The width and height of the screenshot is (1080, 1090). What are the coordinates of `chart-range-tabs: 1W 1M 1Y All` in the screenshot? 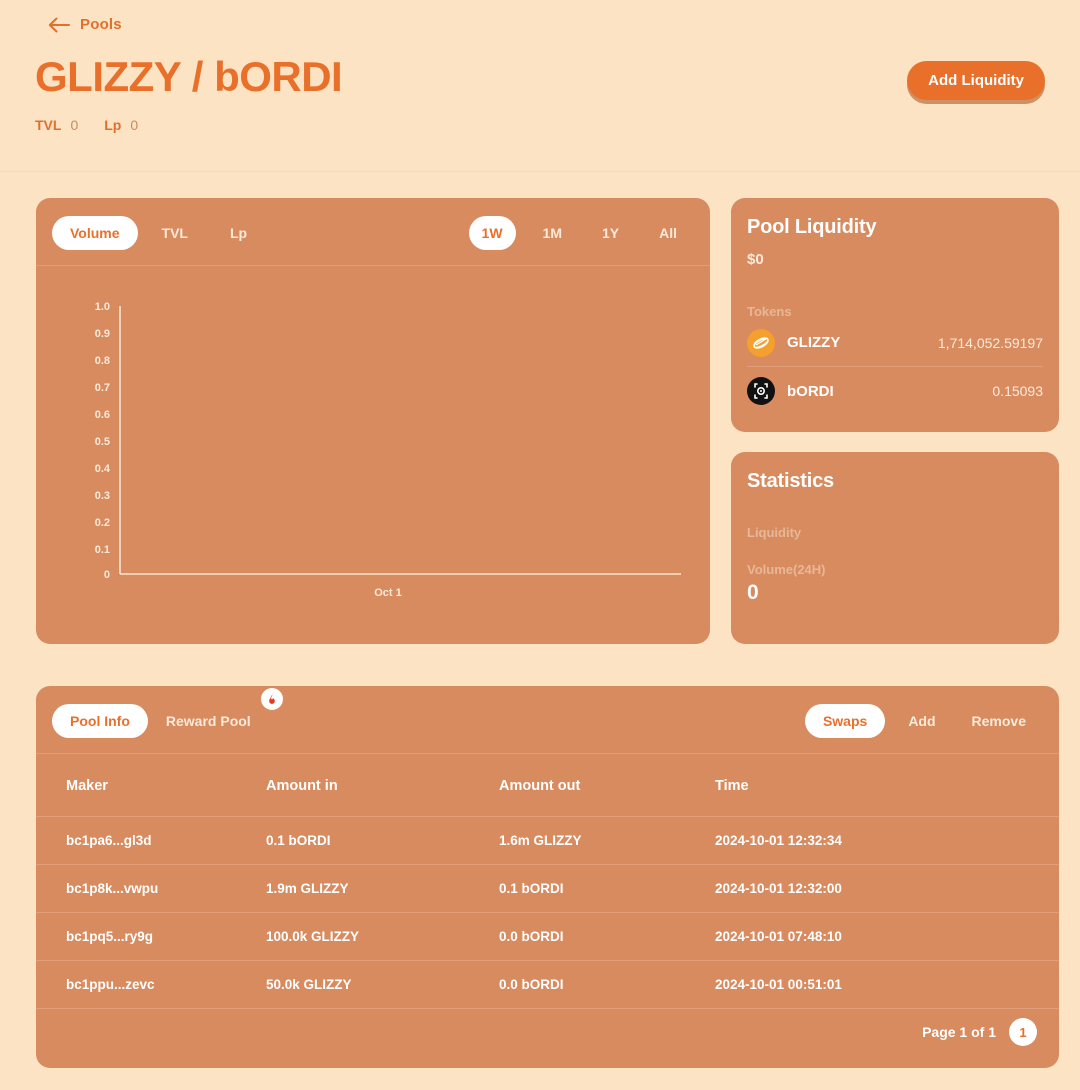 It's located at (579, 233).